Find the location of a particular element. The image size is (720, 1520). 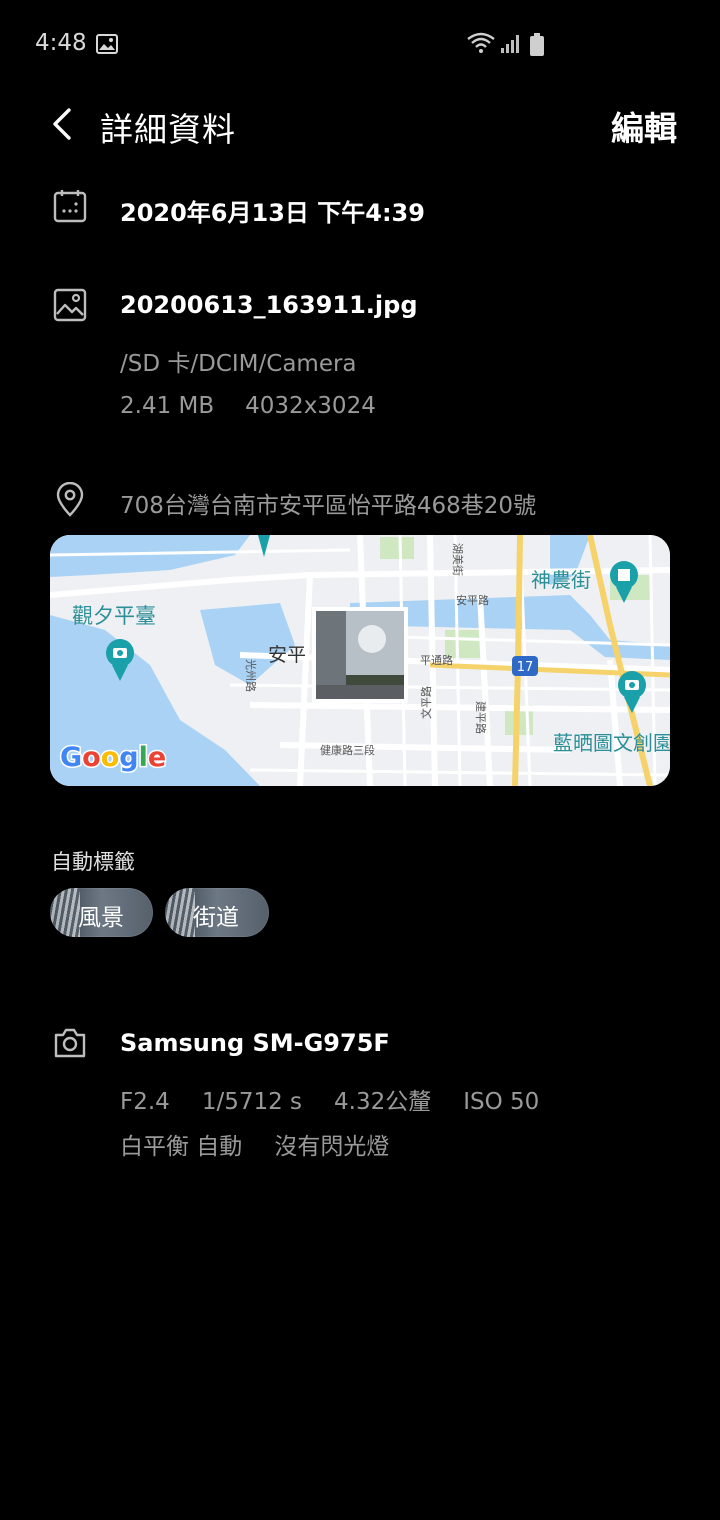

map-label-guangzhou-rd: 光州路 is located at coordinates (251, 675).